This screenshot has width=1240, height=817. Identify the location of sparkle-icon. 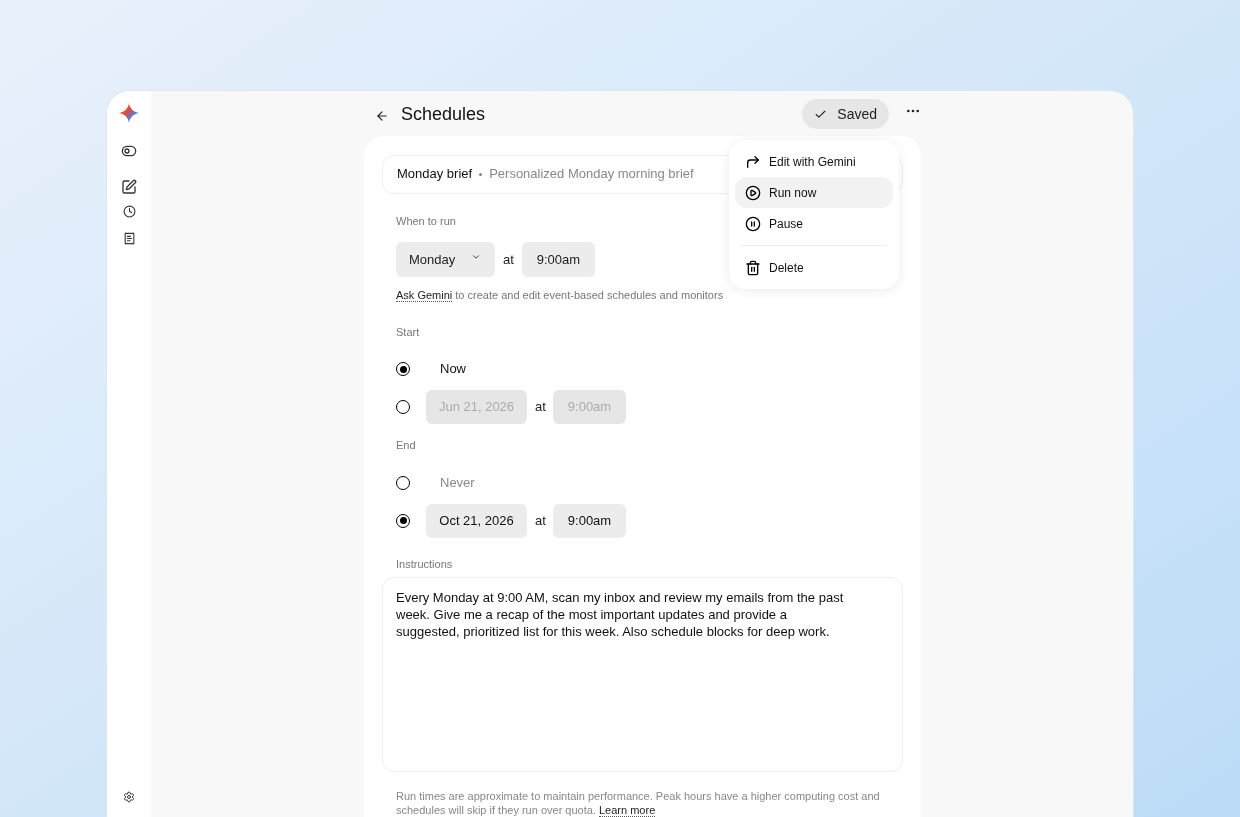
(129, 113).